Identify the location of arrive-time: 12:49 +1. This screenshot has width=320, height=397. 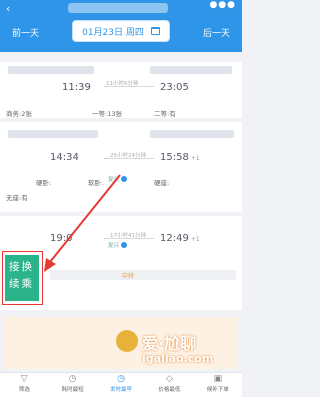
(180, 238).